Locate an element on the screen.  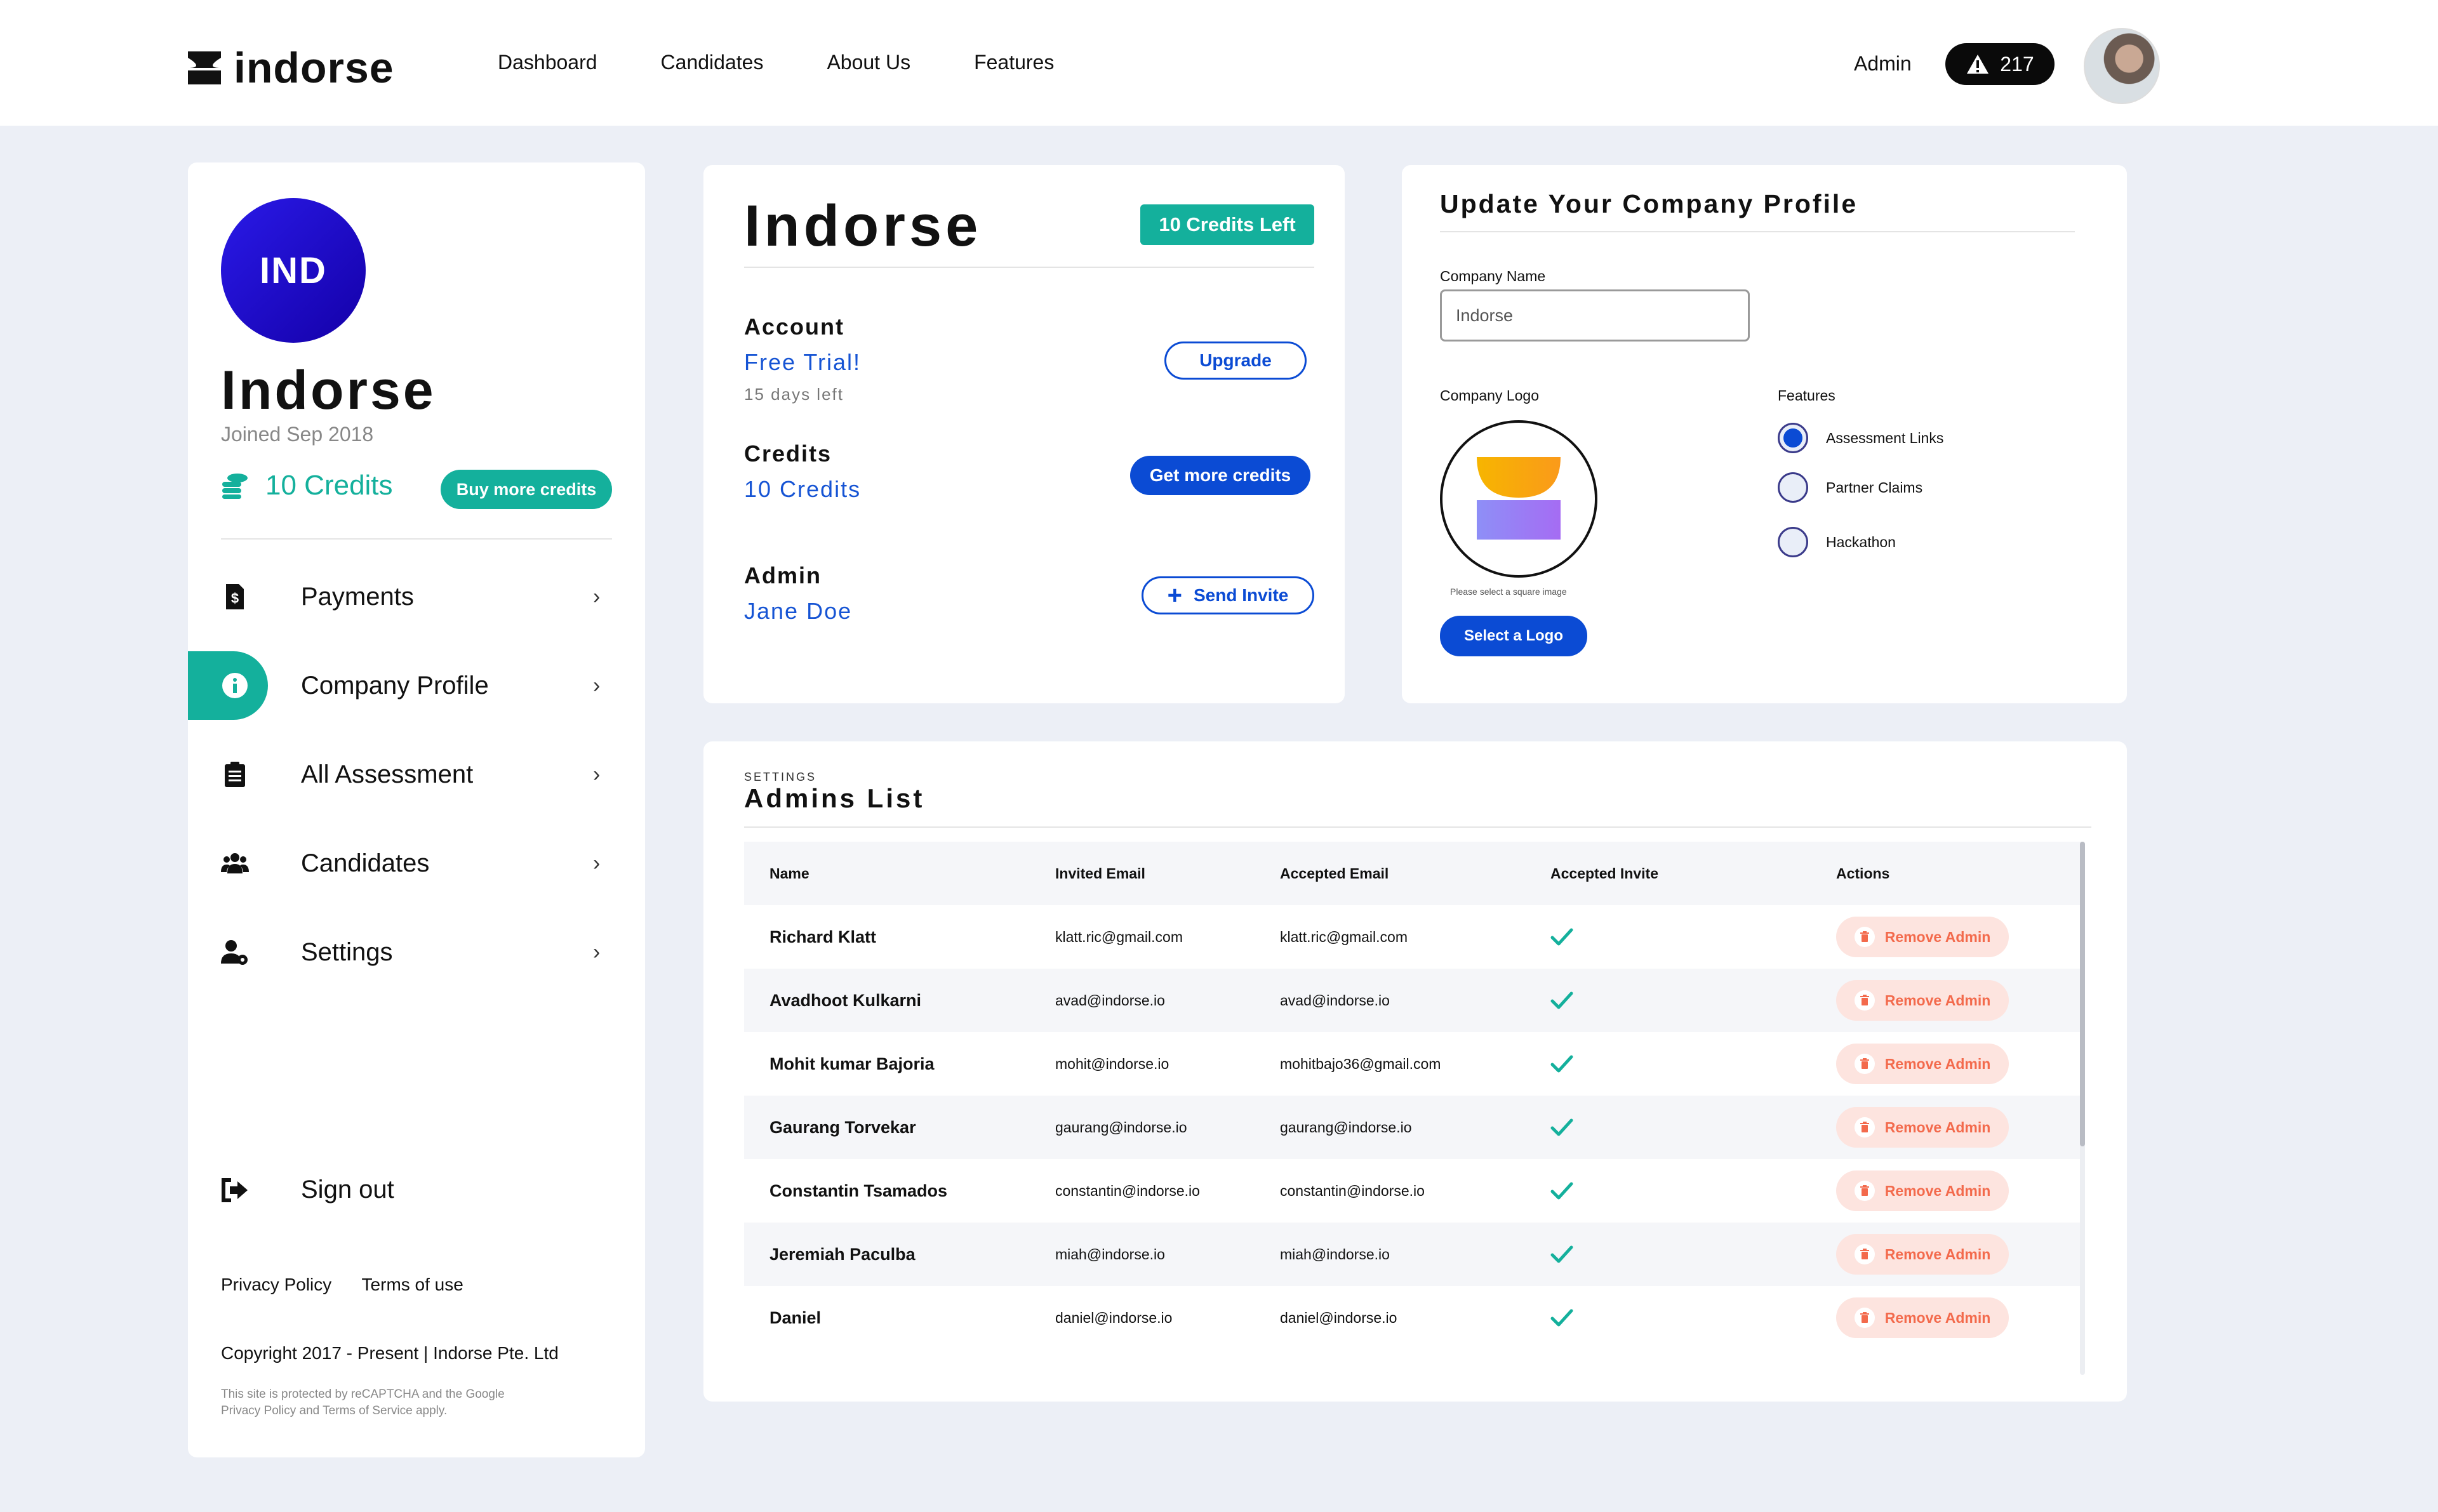
credits-count: 10 Credits is located at coordinates (329, 485).